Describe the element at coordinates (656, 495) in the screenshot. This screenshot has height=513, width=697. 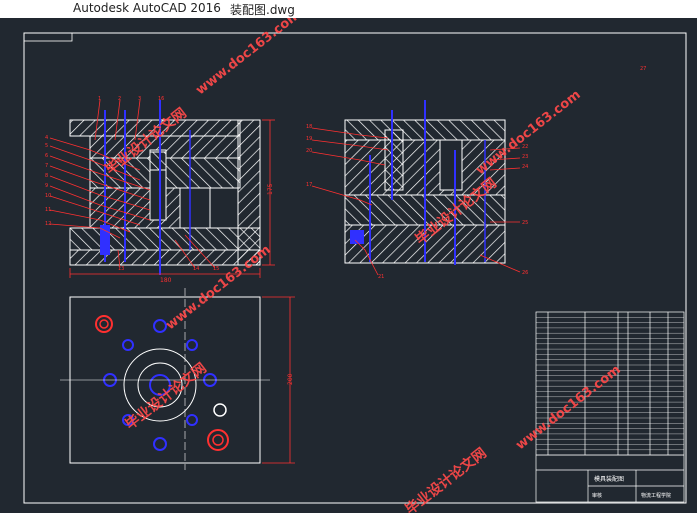
I see `title-school: 物流工程学院` at that location.